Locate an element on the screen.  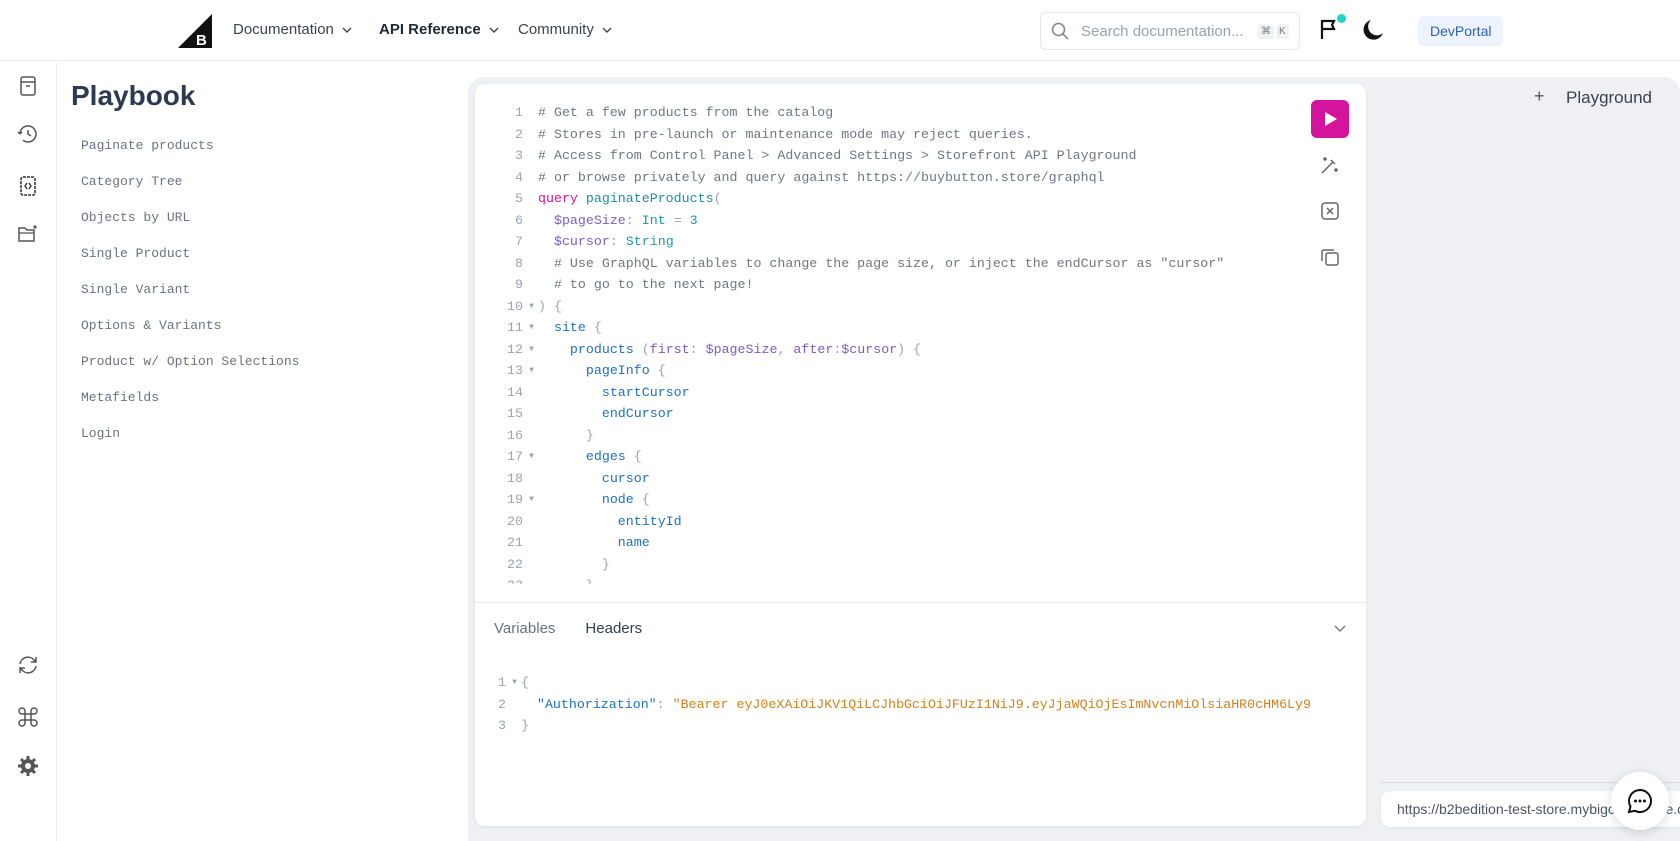
code-line: 17 ▼ edges { is located at coordinates (890, 457).